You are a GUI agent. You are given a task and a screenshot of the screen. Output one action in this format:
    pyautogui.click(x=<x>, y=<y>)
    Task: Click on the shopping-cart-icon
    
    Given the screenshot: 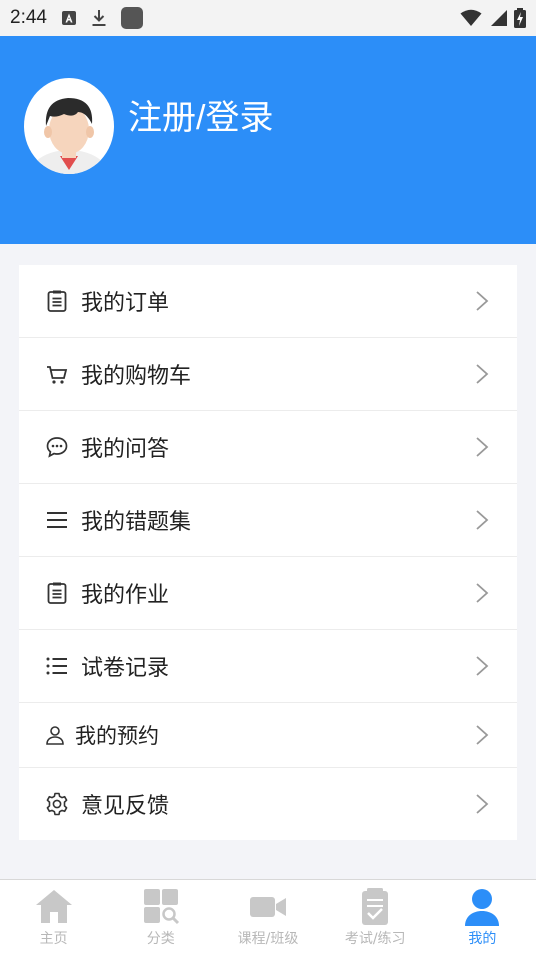 What is the action you would take?
    pyautogui.click(x=57, y=375)
    